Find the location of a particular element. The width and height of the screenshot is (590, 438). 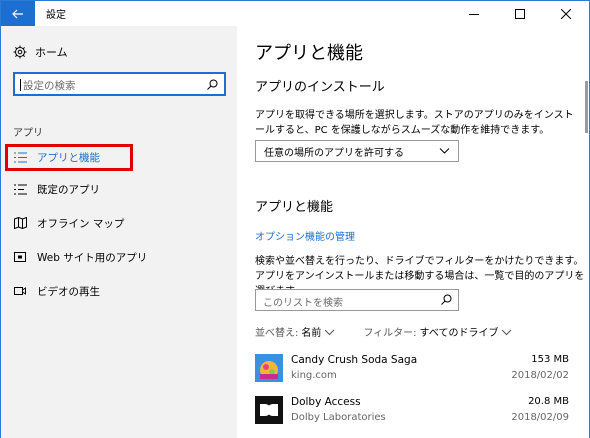

app-list-search-input: このリストを検索 is located at coordinates (357, 300).